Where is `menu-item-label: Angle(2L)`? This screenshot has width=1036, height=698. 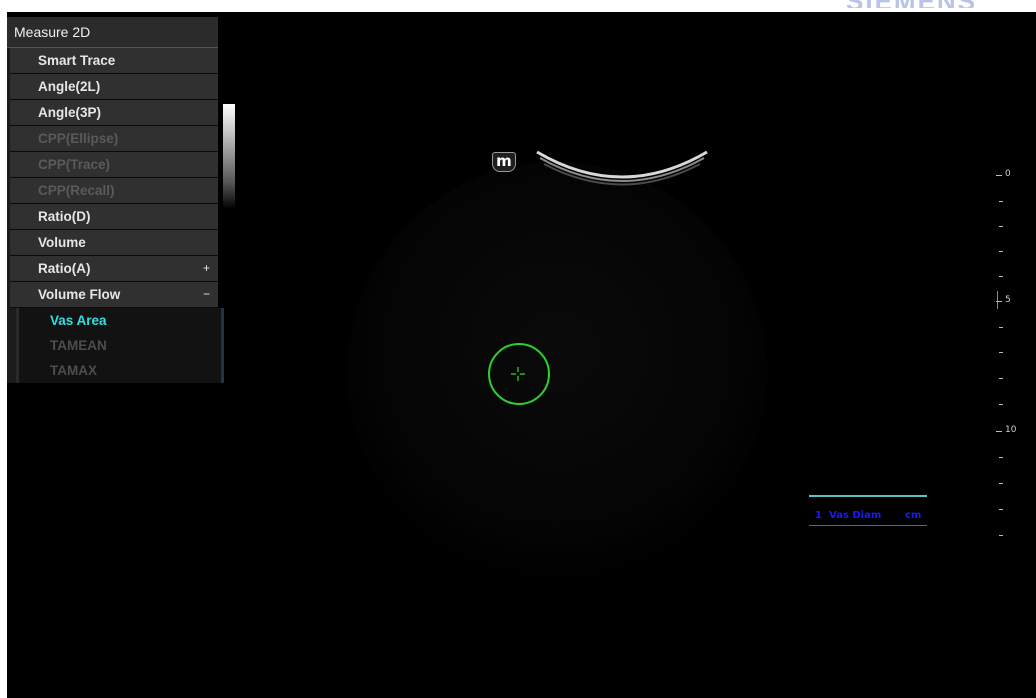 menu-item-label: Angle(2L) is located at coordinates (69, 86).